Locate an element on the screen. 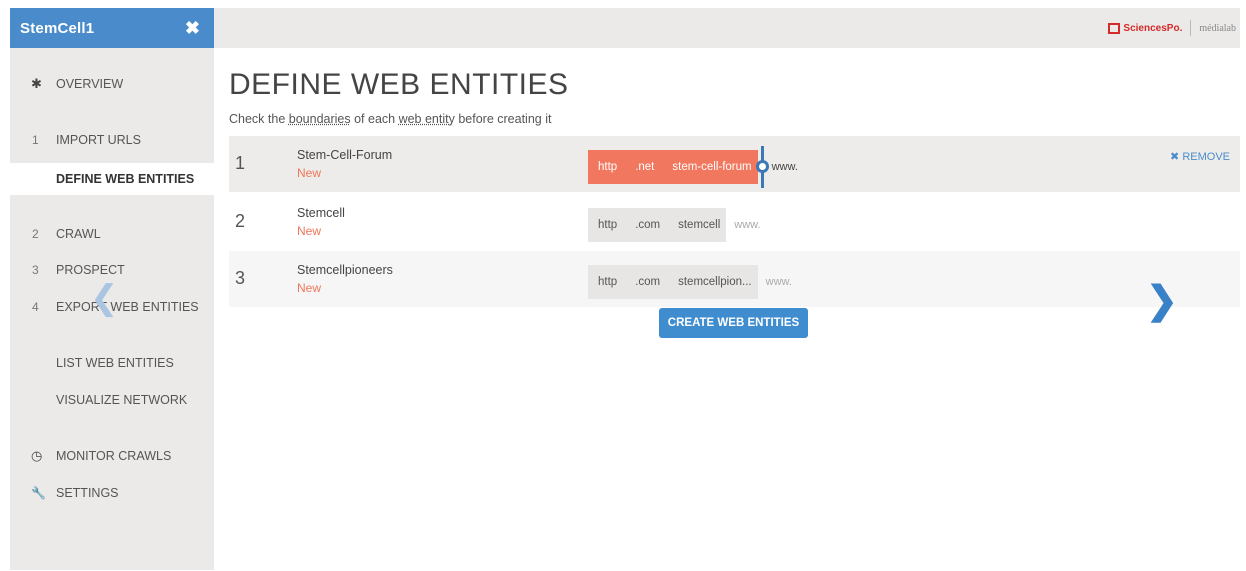 Image resolution: width=1246 pixels, height=571 pixels. nav-label: SETTINGS is located at coordinates (87, 493).